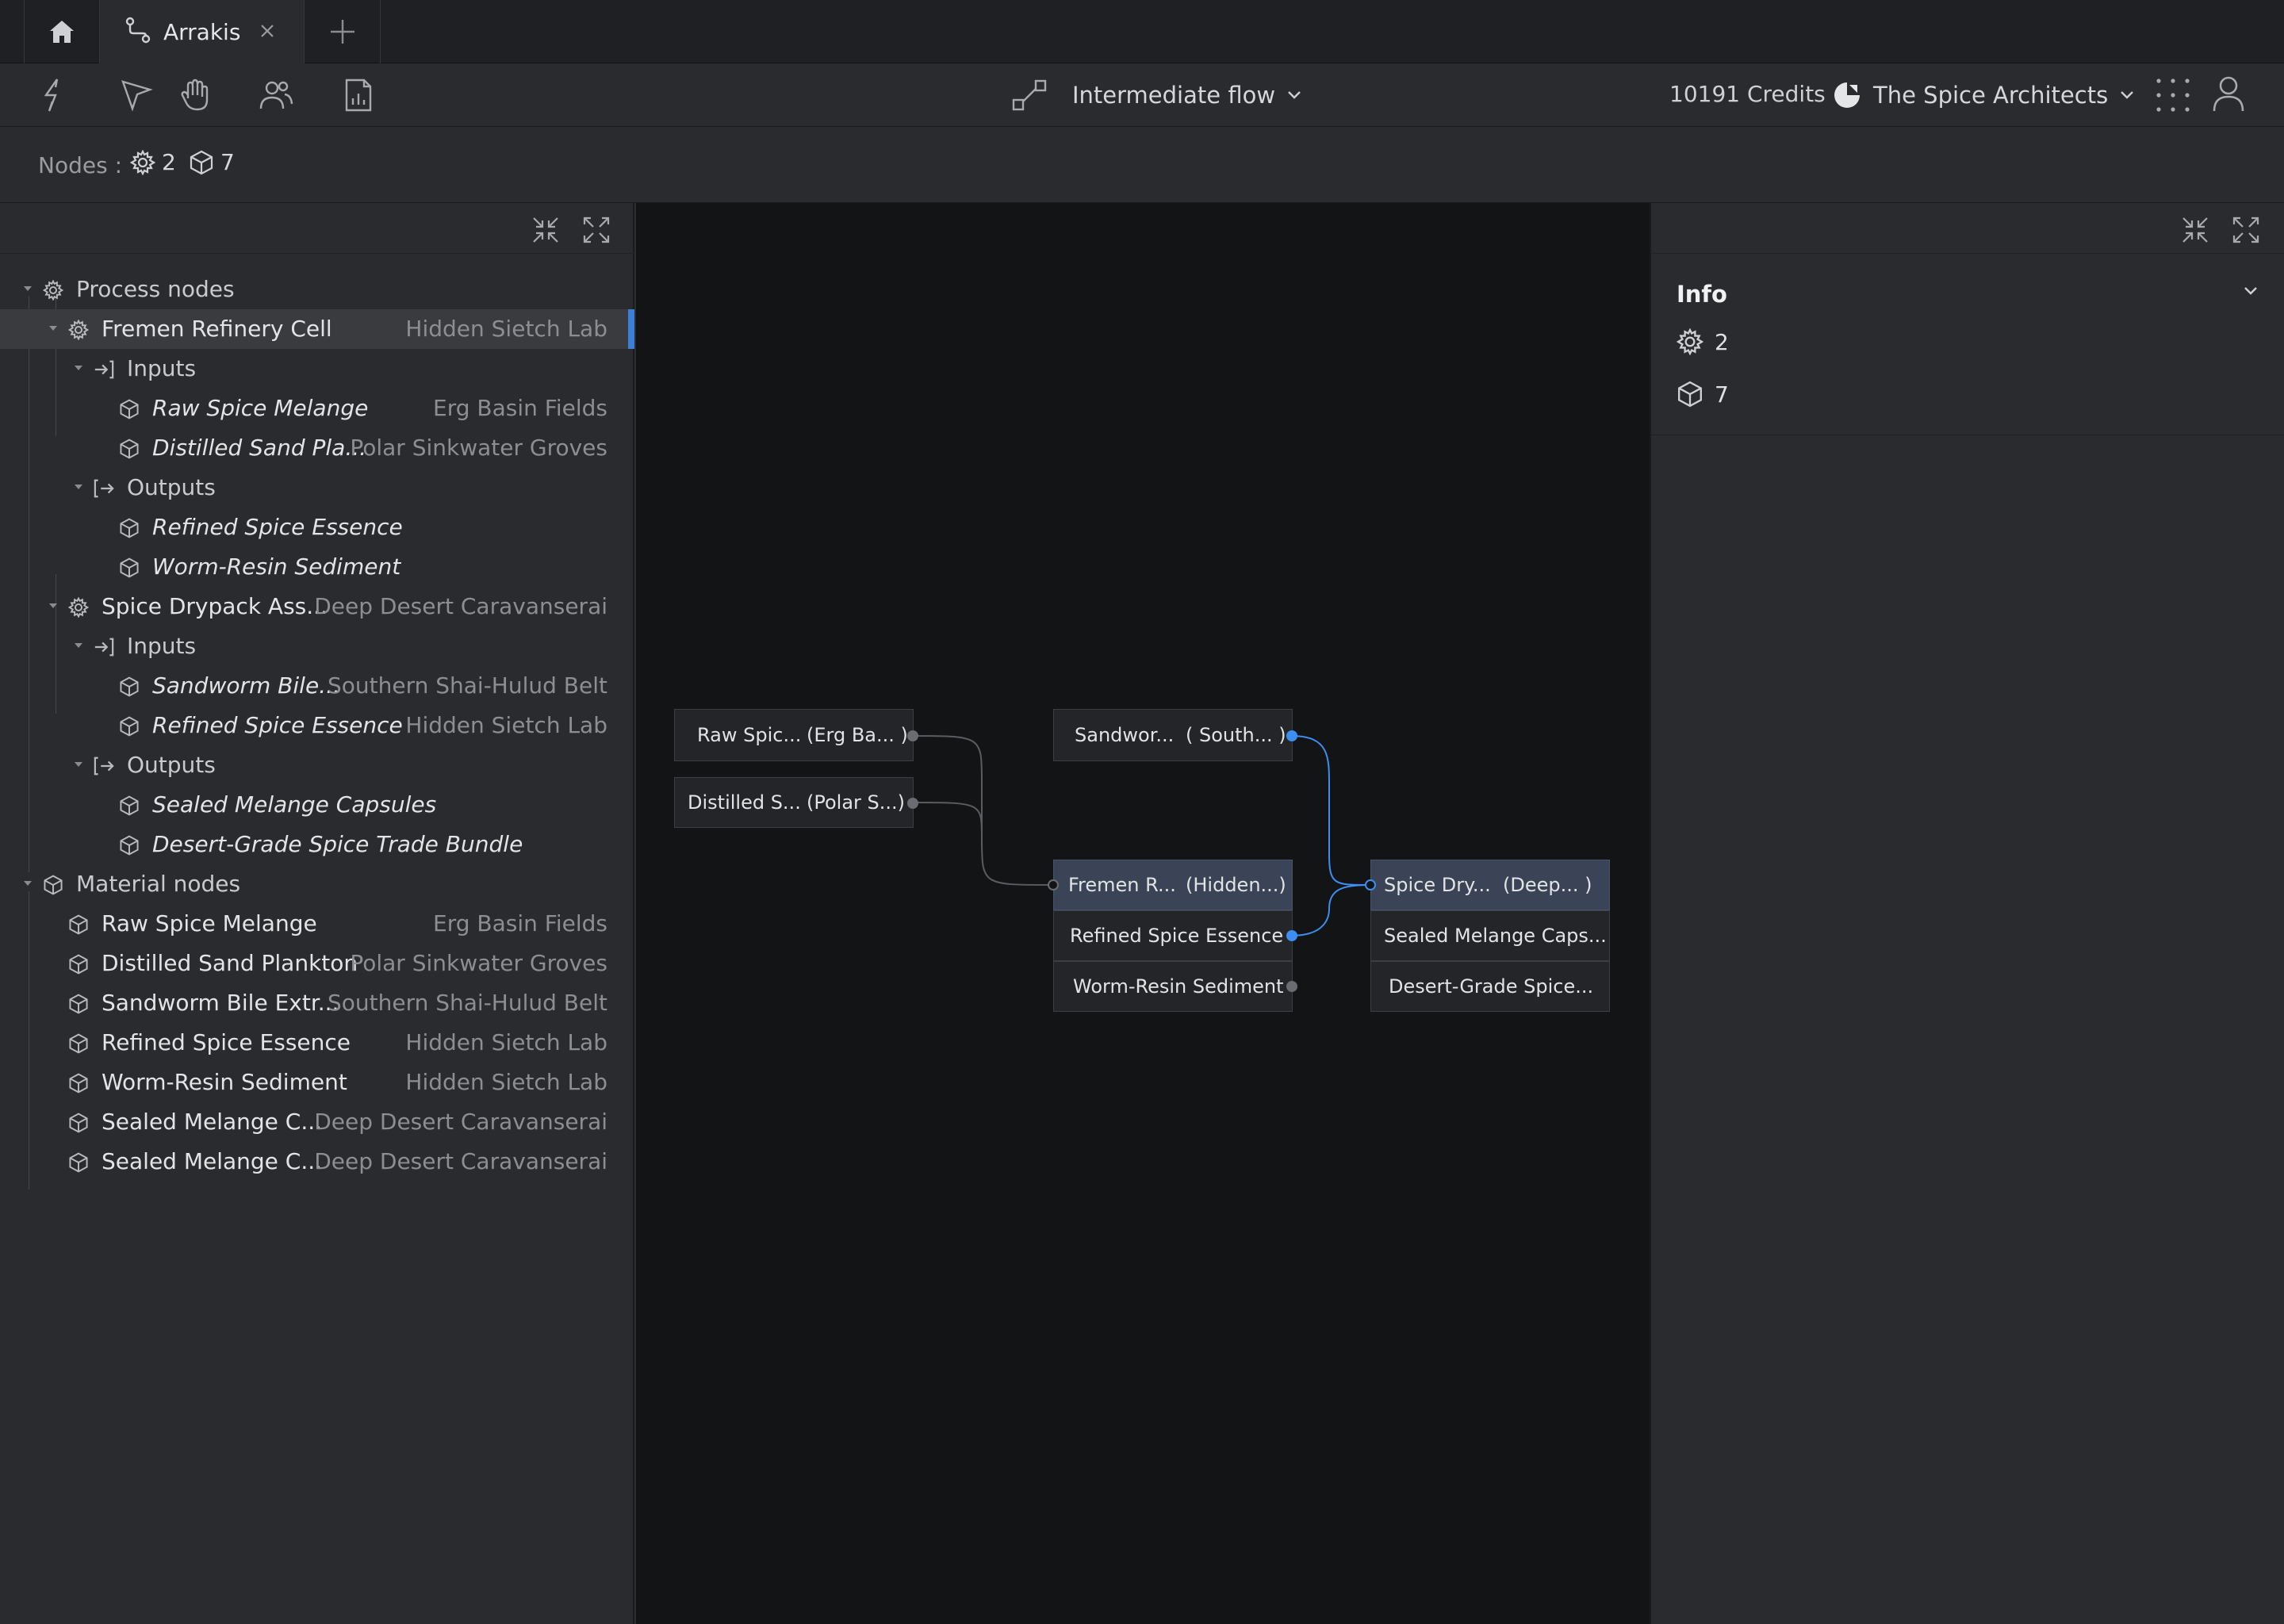 This screenshot has width=2284, height=1624. Describe the element at coordinates (545, 230) in the screenshot. I see `collapse-all-button` at that location.